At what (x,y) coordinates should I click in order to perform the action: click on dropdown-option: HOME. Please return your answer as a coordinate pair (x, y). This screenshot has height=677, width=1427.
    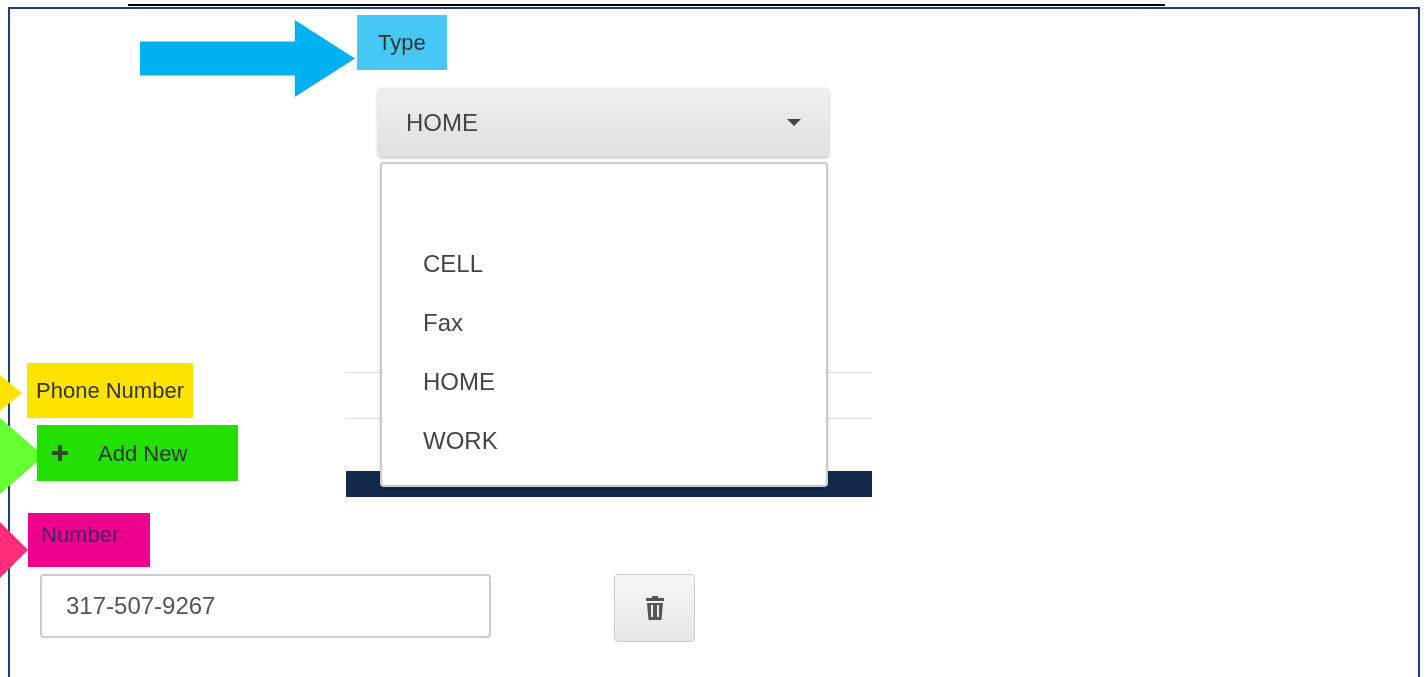
    Looking at the image, I should click on (604, 391).